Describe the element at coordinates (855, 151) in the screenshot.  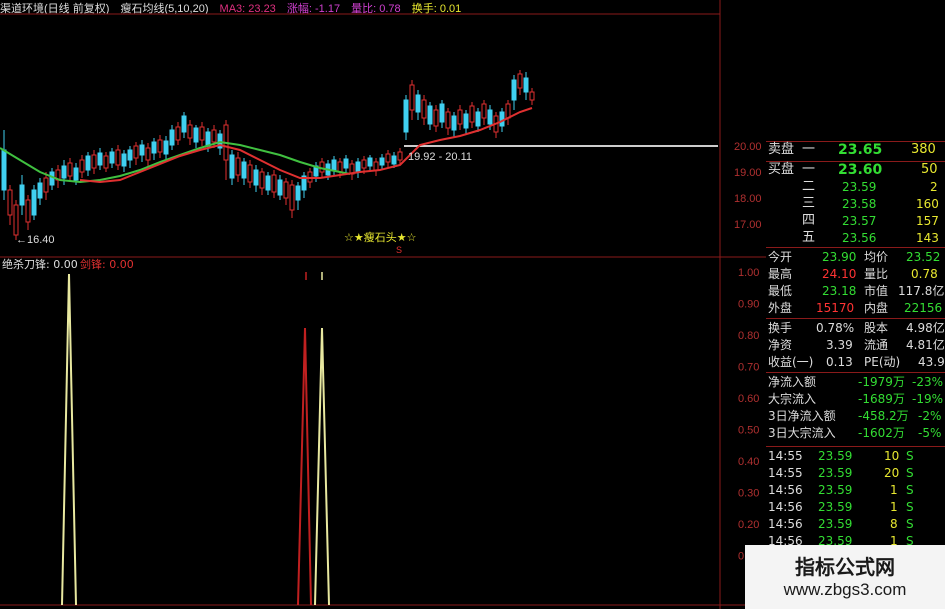
I see `sell-row: 卖盘 一 23.65 380` at that location.